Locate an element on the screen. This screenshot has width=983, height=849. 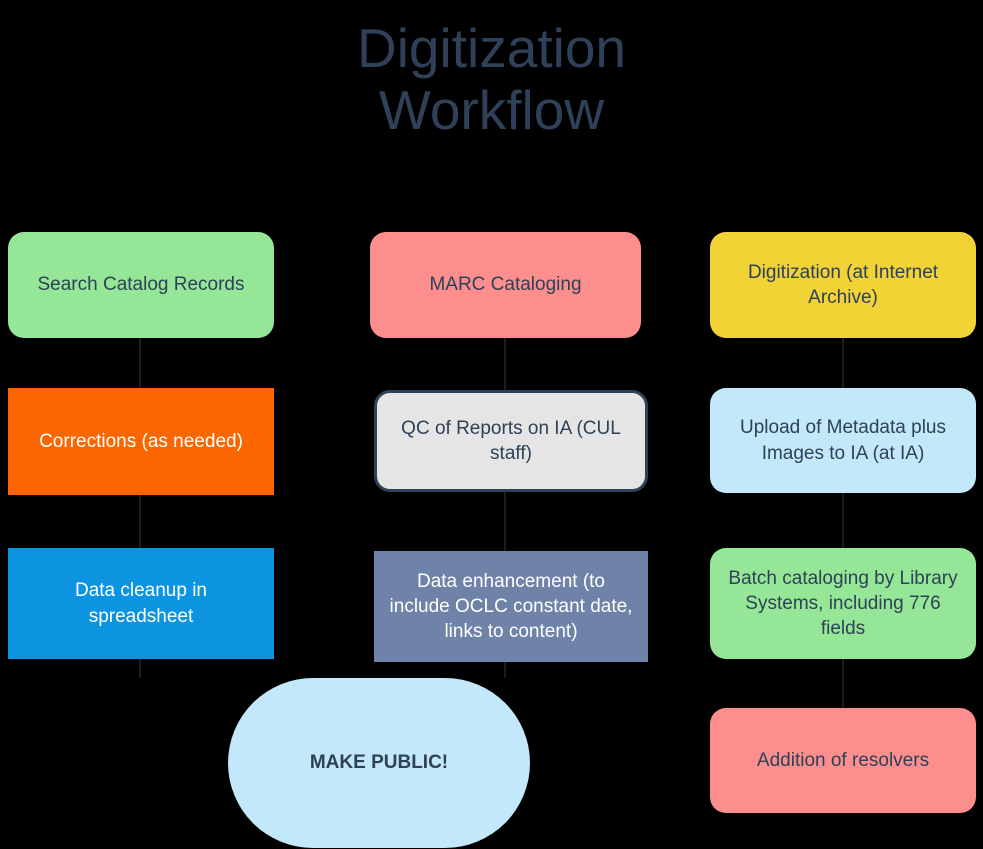
node-data-cleanup-in-spreadsheet: Data cleanup in spreadsheet is located at coordinates (141, 603).